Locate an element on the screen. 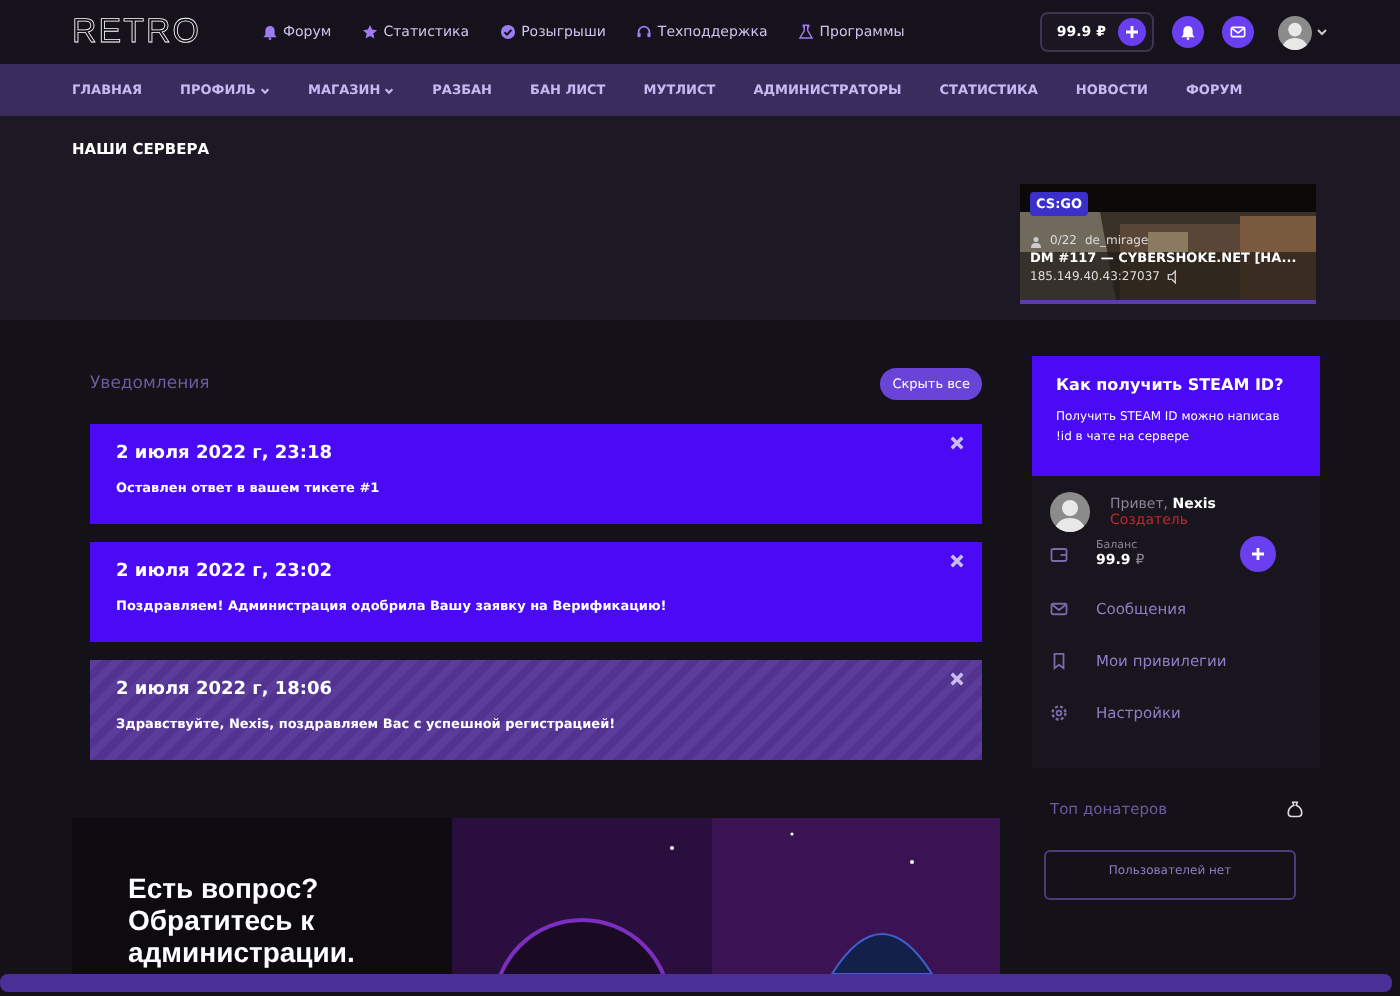  star-icon is located at coordinates (369, 32).